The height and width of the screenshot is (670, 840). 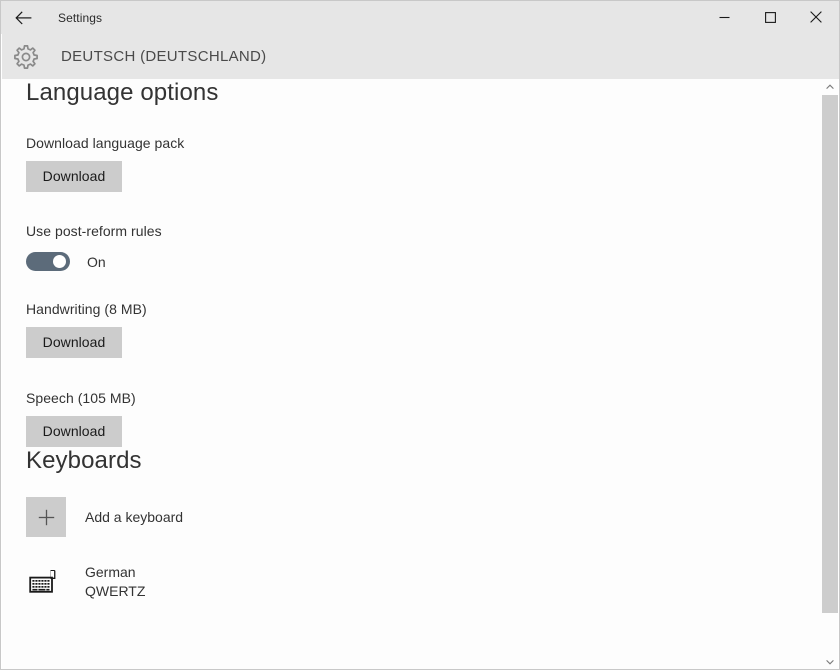 I want to click on scroll-down-arrow-icon, so click(x=830, y=662).